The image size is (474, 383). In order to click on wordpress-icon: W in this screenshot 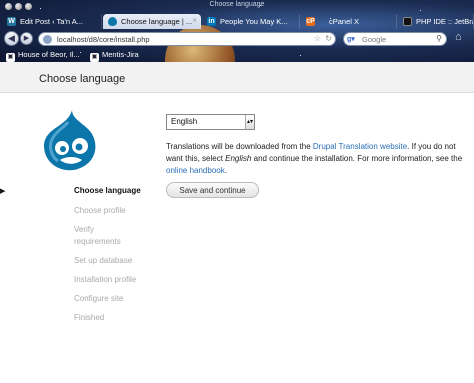, I will do `click(11, 21)`.